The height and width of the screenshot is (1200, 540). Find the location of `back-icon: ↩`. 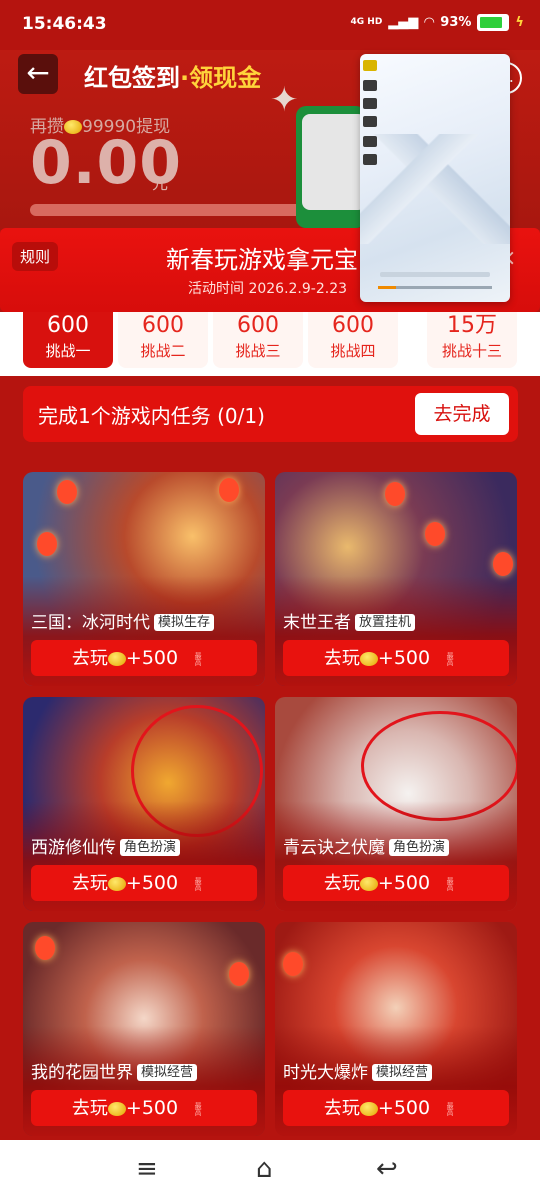

back-icon: ↩ is located at coordinates (387, 1169).